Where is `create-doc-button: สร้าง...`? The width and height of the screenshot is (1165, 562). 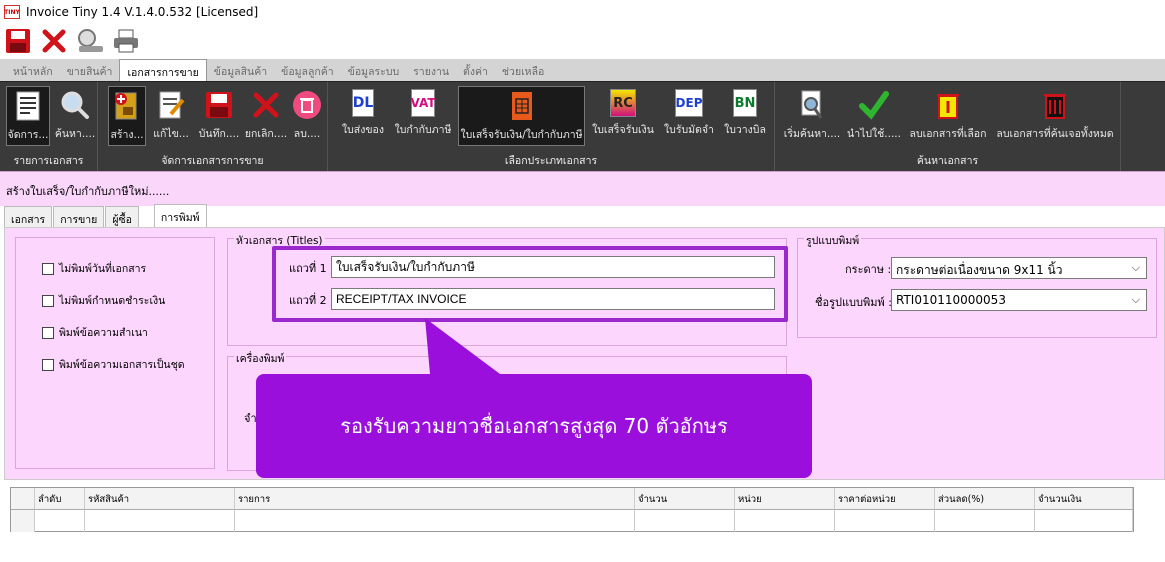
create-doc-button: สร้าง... is located at coordinates (127, 116).